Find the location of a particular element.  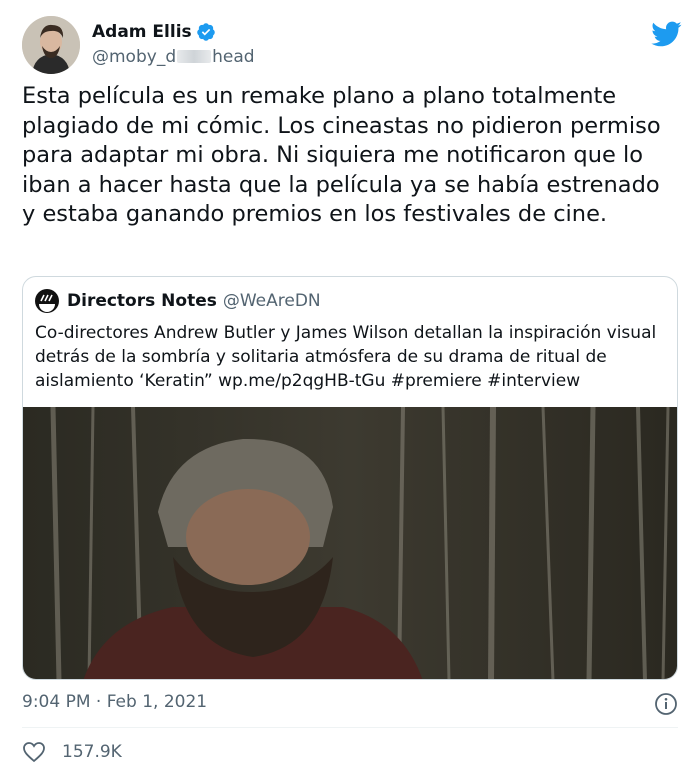

like-count: 157.9K is located at coordinates (92, 752).